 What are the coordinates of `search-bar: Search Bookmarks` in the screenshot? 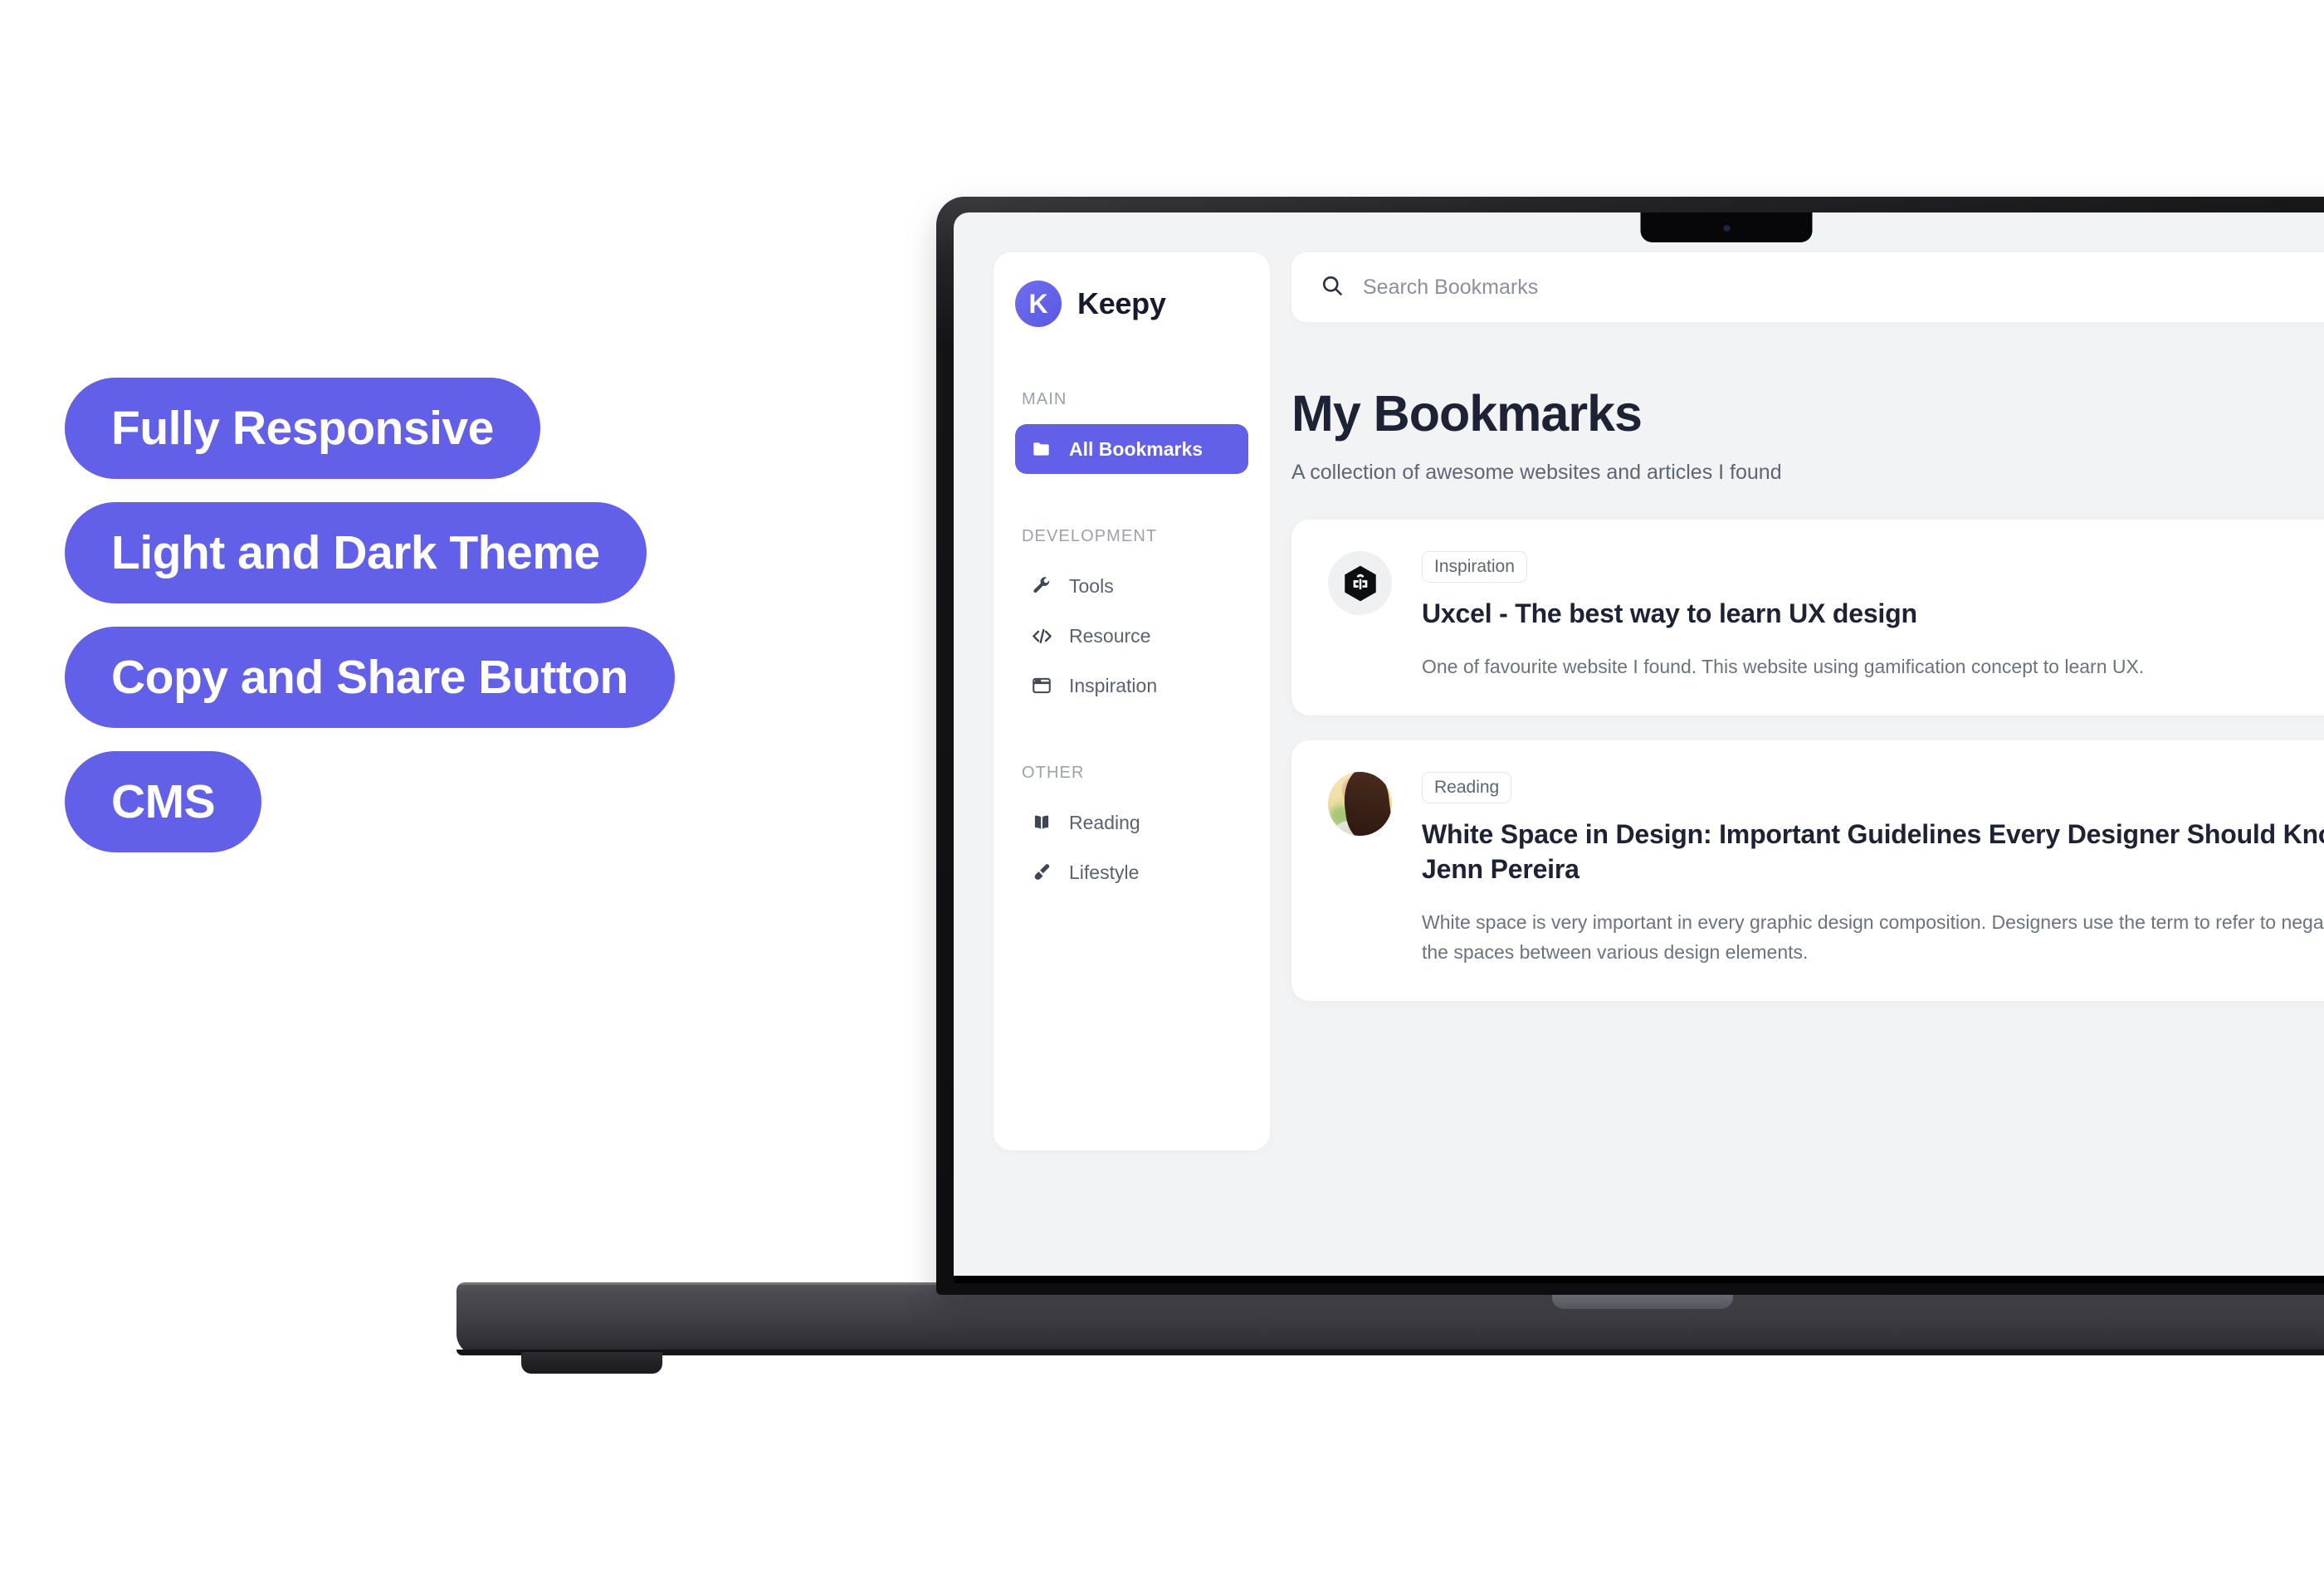 It's located at (1808, 287).